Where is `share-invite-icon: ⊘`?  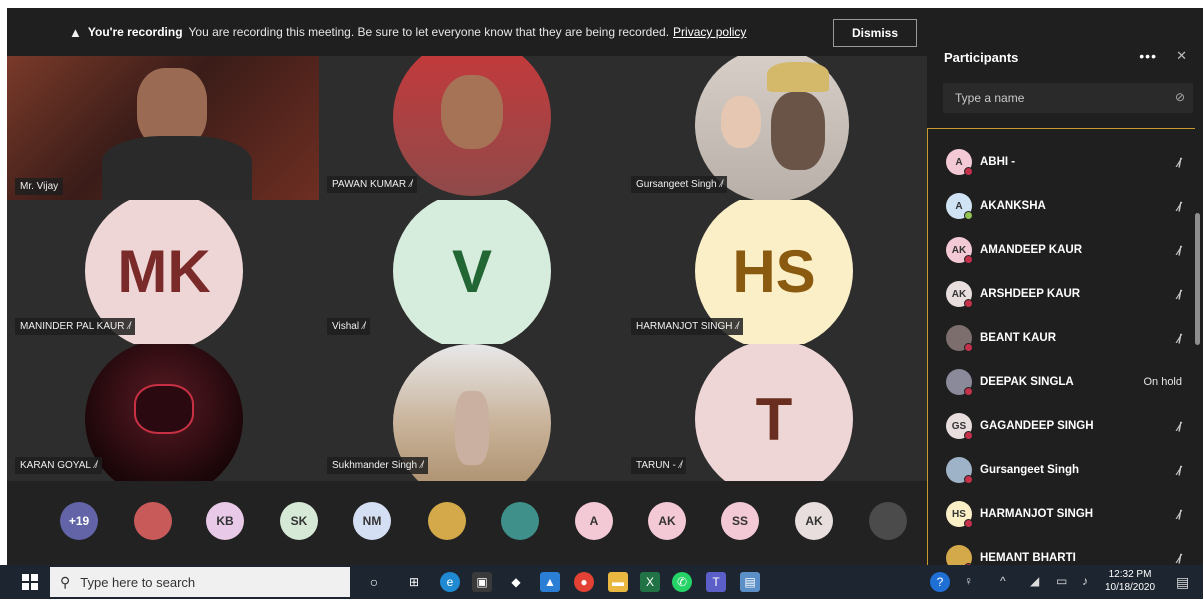
share-invite-icon: ⊘ is located at coordinates (1180, 97).